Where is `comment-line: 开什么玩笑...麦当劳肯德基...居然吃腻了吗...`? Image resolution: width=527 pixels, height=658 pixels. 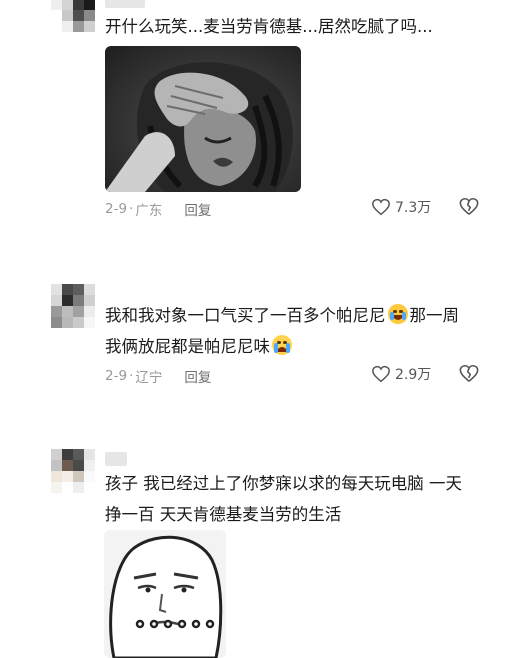 comment-line: 开什么玩笑...麦当劳肯德基...居然吃腻了吗... is located at coordinates (269, 26).